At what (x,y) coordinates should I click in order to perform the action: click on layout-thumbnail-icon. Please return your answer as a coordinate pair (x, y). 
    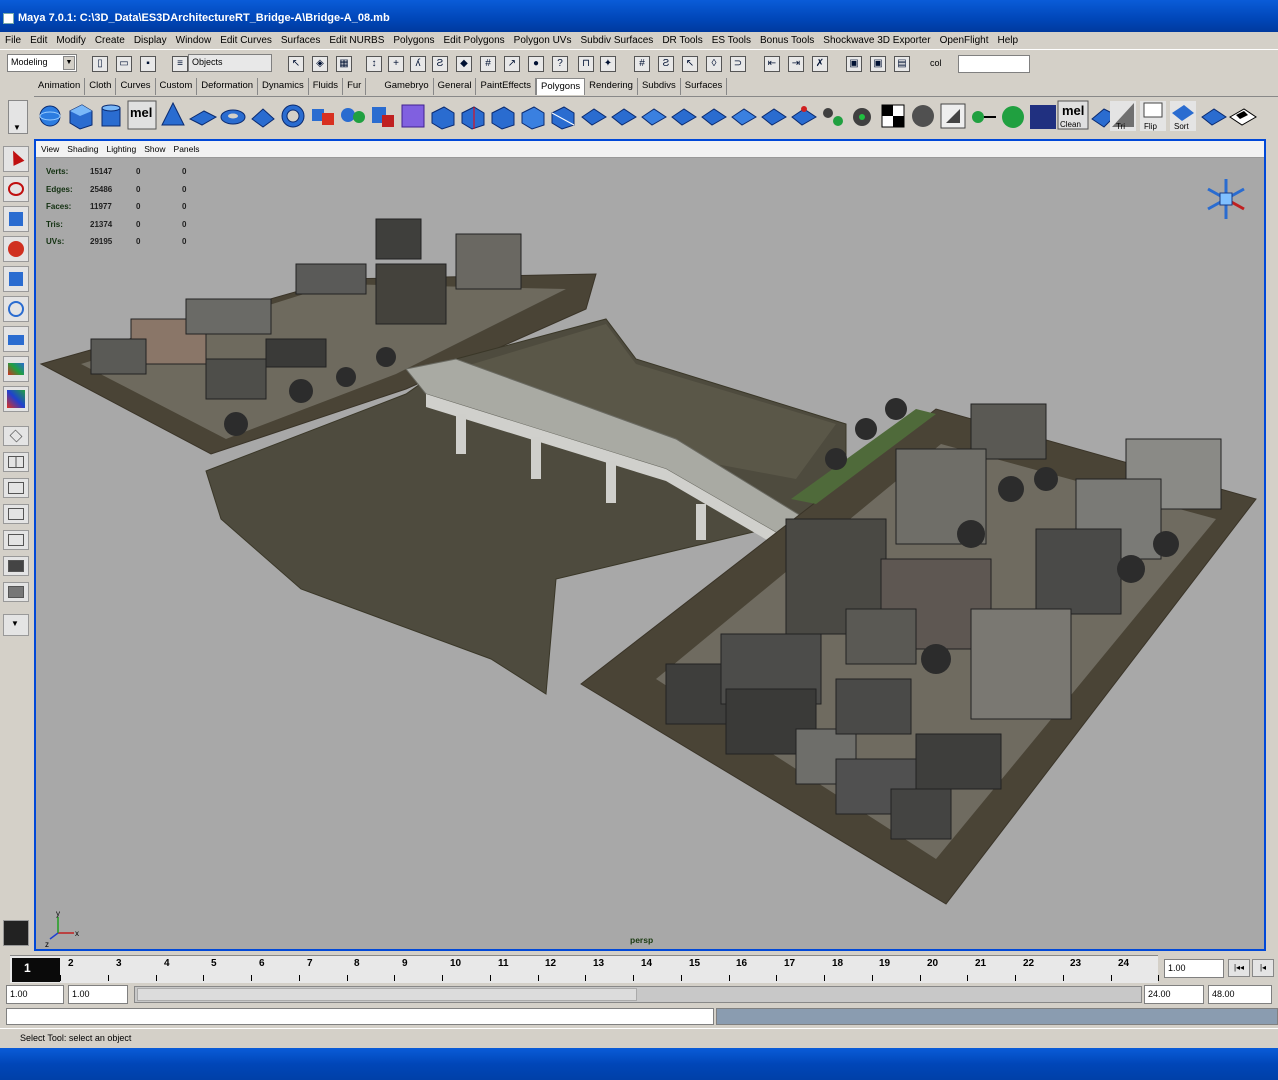
    Looking at the image, I should click on (16, 933).